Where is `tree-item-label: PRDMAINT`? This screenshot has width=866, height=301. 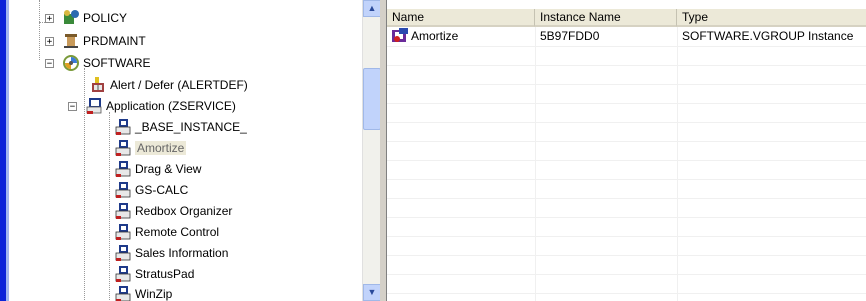
tree-item-label: PRDMAINT is located at coordinates (114, 41).